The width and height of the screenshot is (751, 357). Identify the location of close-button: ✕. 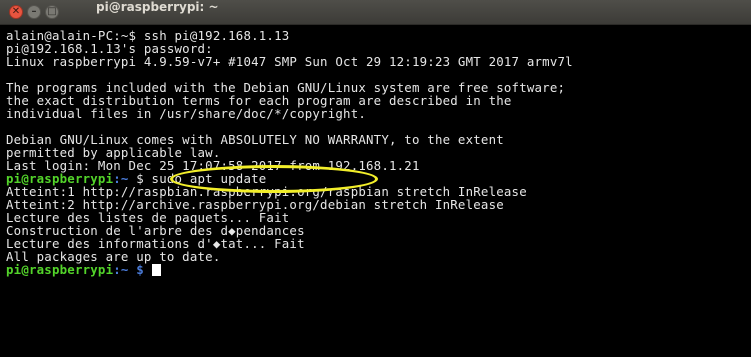
(16, 12).